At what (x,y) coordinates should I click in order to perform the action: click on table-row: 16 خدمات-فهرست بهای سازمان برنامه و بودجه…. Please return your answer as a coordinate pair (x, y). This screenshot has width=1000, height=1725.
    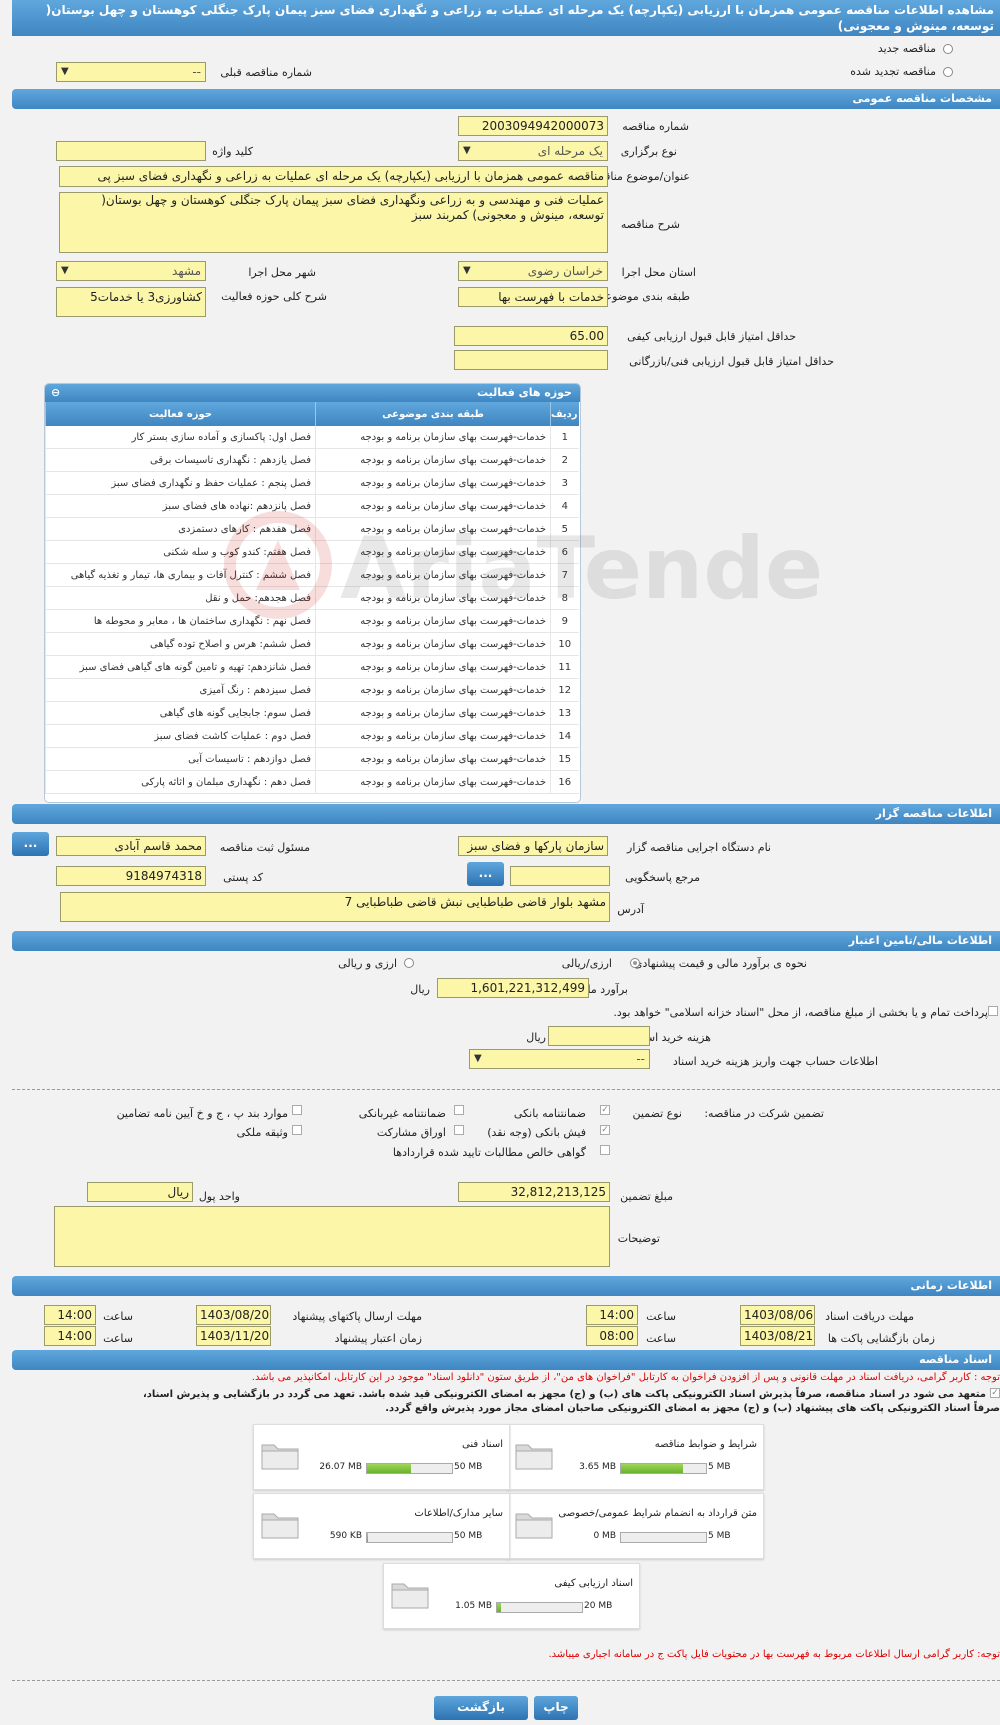
    Looking at the image, I should click on (312, 782).